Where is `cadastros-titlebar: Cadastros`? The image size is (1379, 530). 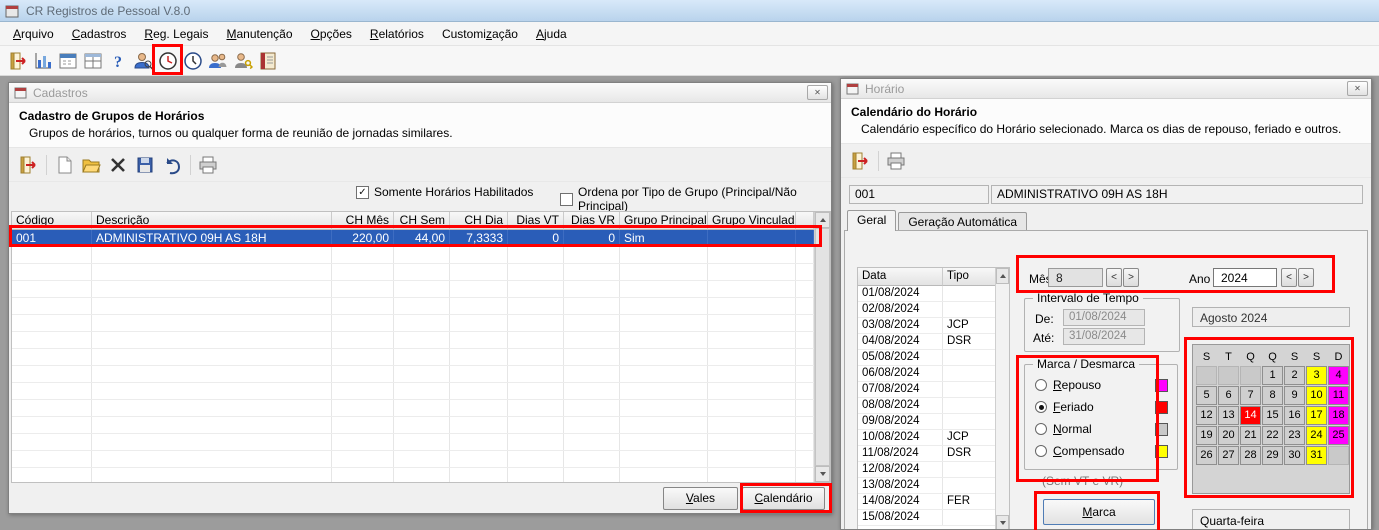 cadastros-titlebar: Cadastros is located at coordinates (420, 93).